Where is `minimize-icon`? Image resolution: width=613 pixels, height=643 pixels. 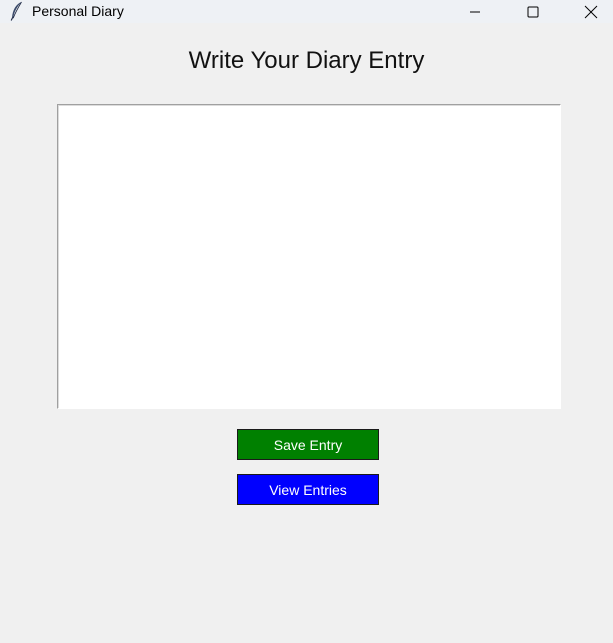 minimize-icon is located at coordinates (475, 12).